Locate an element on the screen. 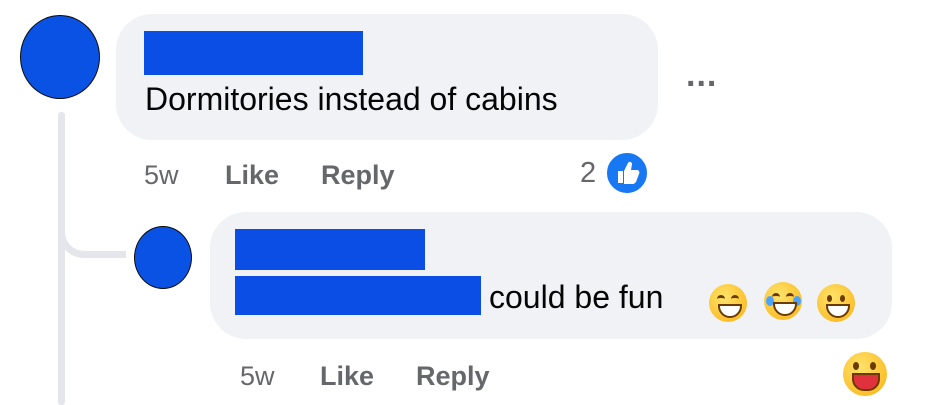 Image resolution: width=941 pixels, height=405 pixels. commenter-name-redacted is located at coordinates (253, 53).